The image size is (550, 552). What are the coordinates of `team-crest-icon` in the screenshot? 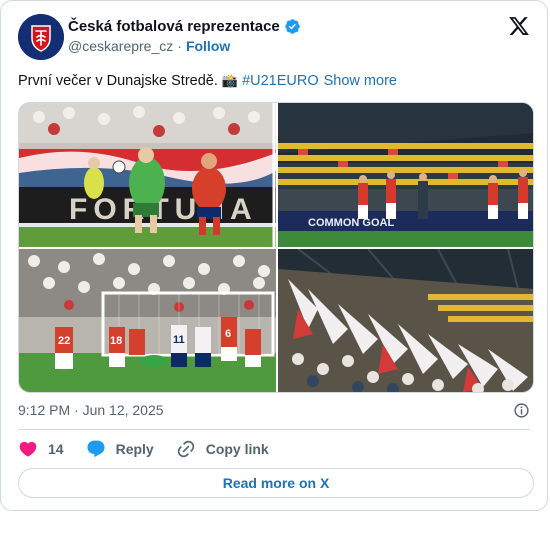 It's located at (41, 37).